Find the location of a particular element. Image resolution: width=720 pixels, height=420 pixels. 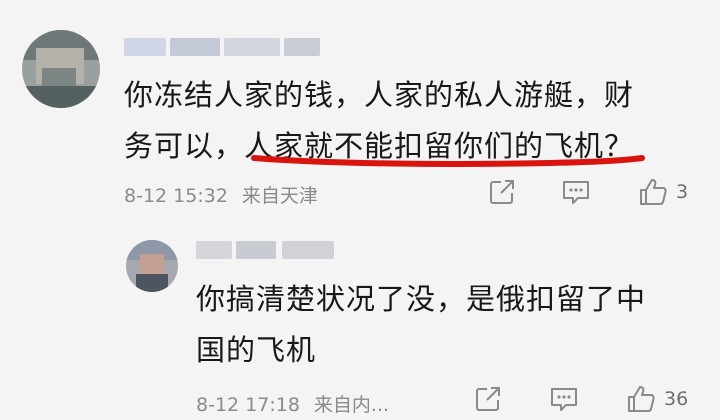

like-button: 3 is located at coordinates (663, 192).